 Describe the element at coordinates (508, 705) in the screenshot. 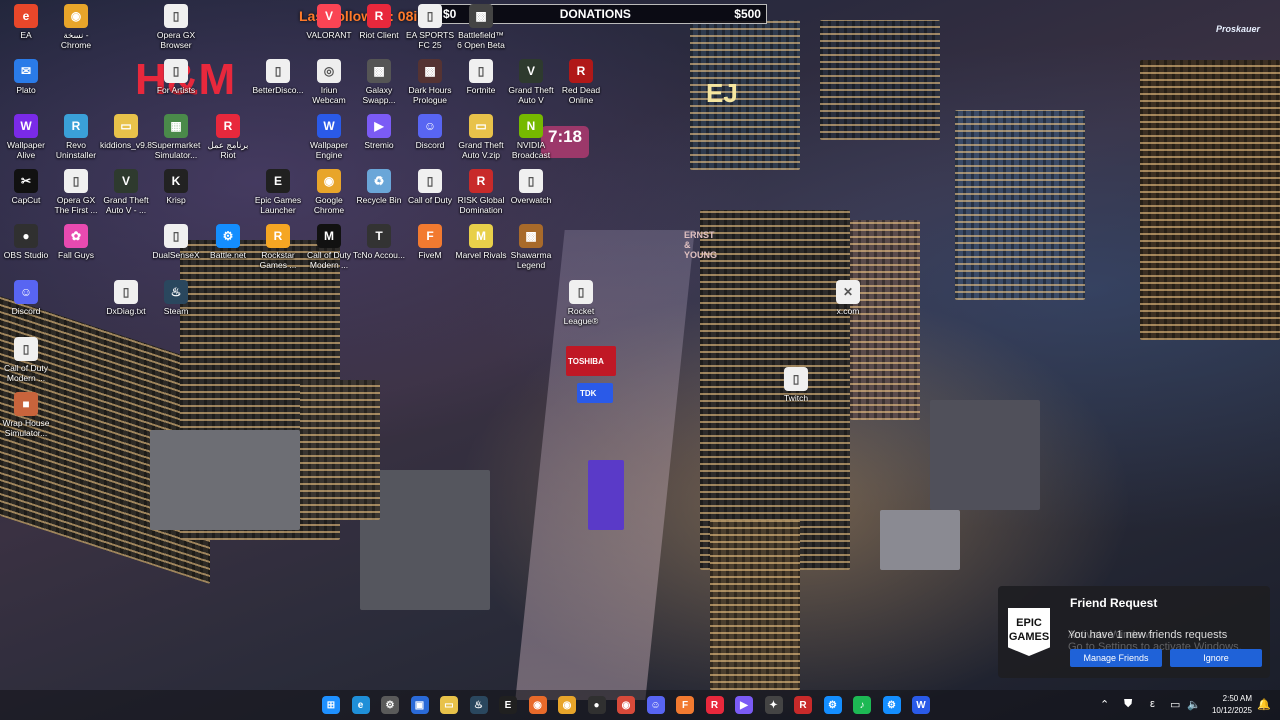

I see `epic-app: E` at that location.